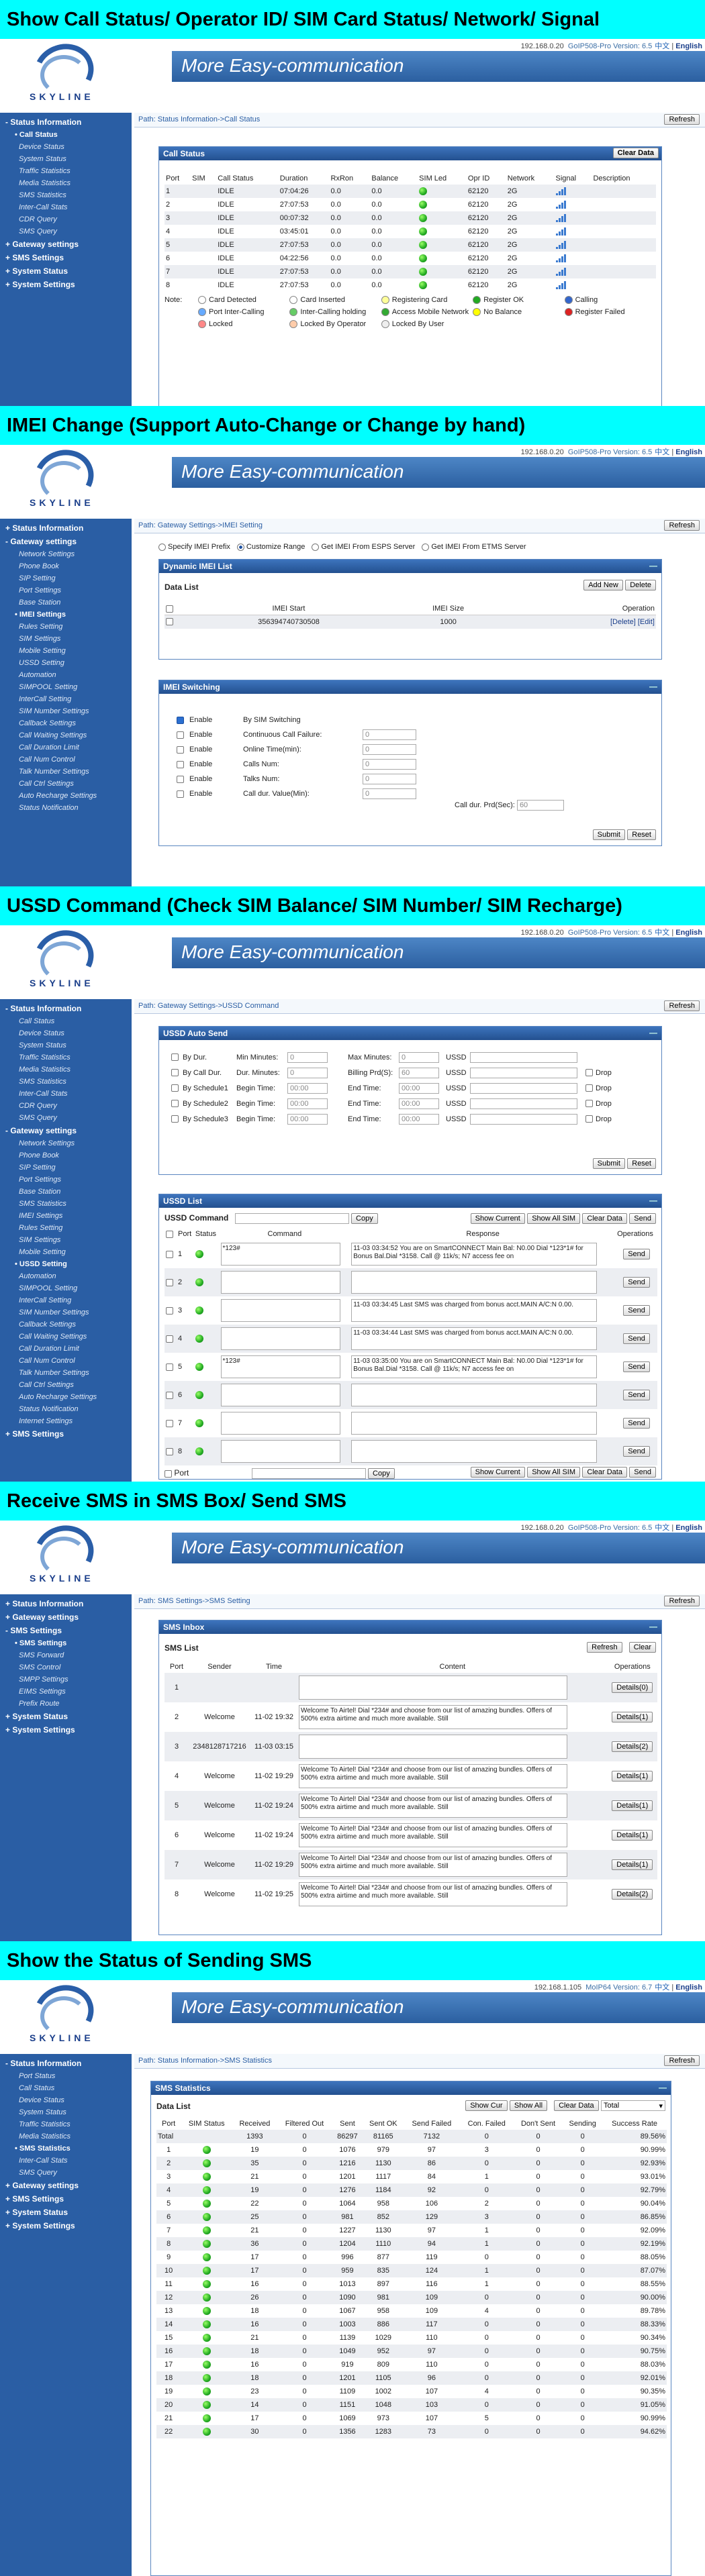 The height and width of the screenshot is (2576, 705). What do you see at coordinates (66, 541) in the screenshot?
I see `sidebar-group: Gateway settings` at bounding box center [66, 541].